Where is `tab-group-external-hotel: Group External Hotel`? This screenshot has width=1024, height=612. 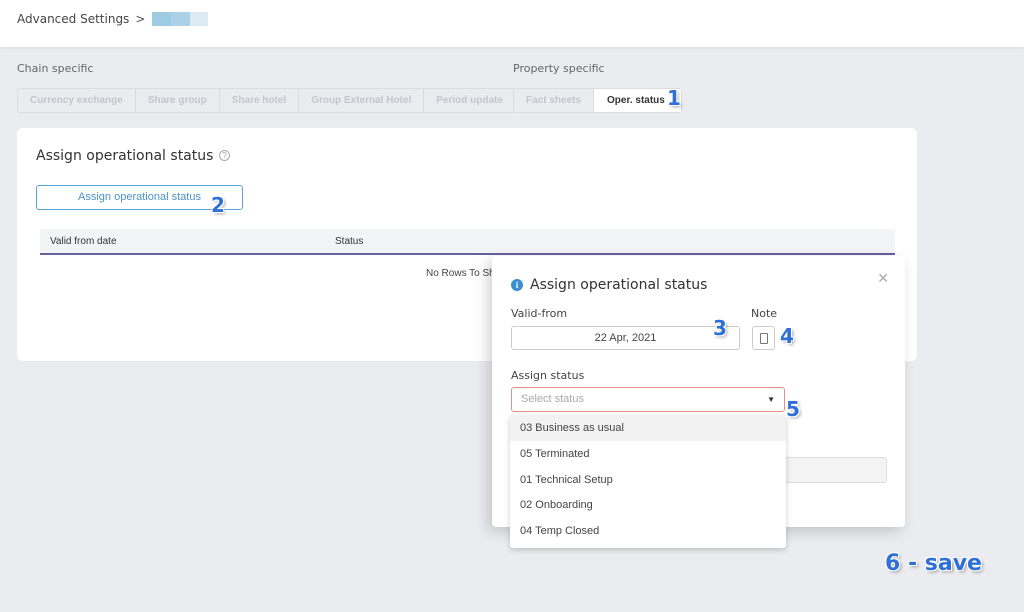 tab-group-external-hotel: Group External Hotel is located at coordinates (362, 100).